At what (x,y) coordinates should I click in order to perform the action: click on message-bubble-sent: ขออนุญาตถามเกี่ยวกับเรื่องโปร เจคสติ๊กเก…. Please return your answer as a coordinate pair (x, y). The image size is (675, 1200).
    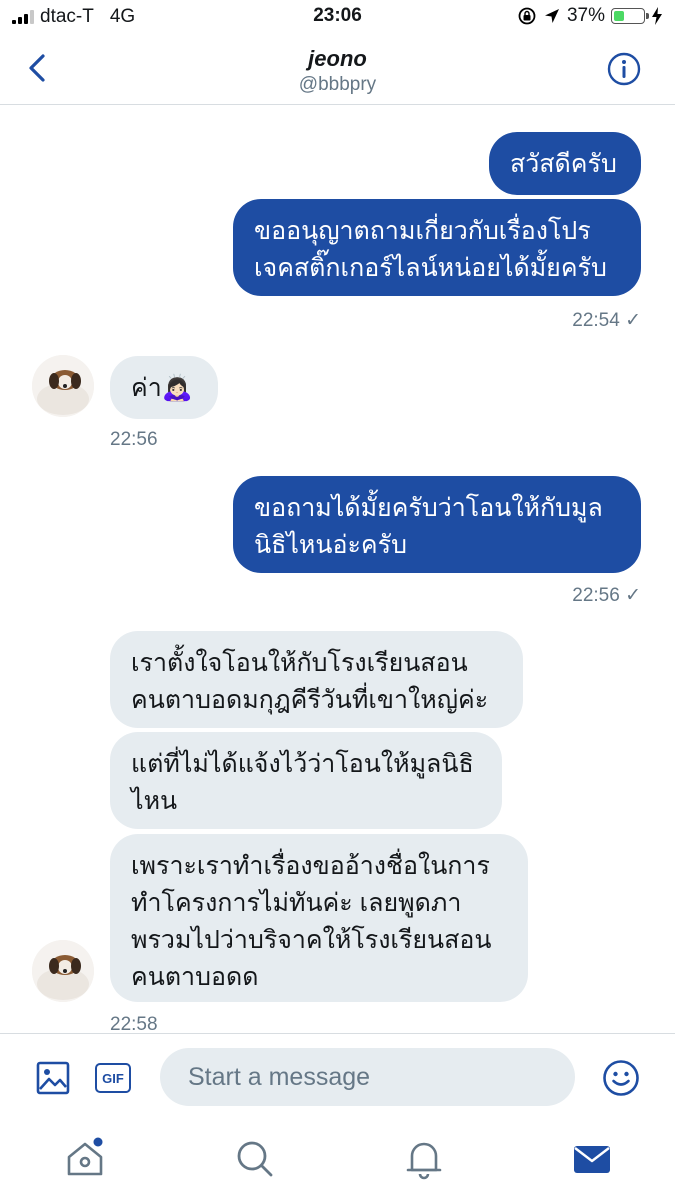
    Looking at the image, I should click on (437, 247).